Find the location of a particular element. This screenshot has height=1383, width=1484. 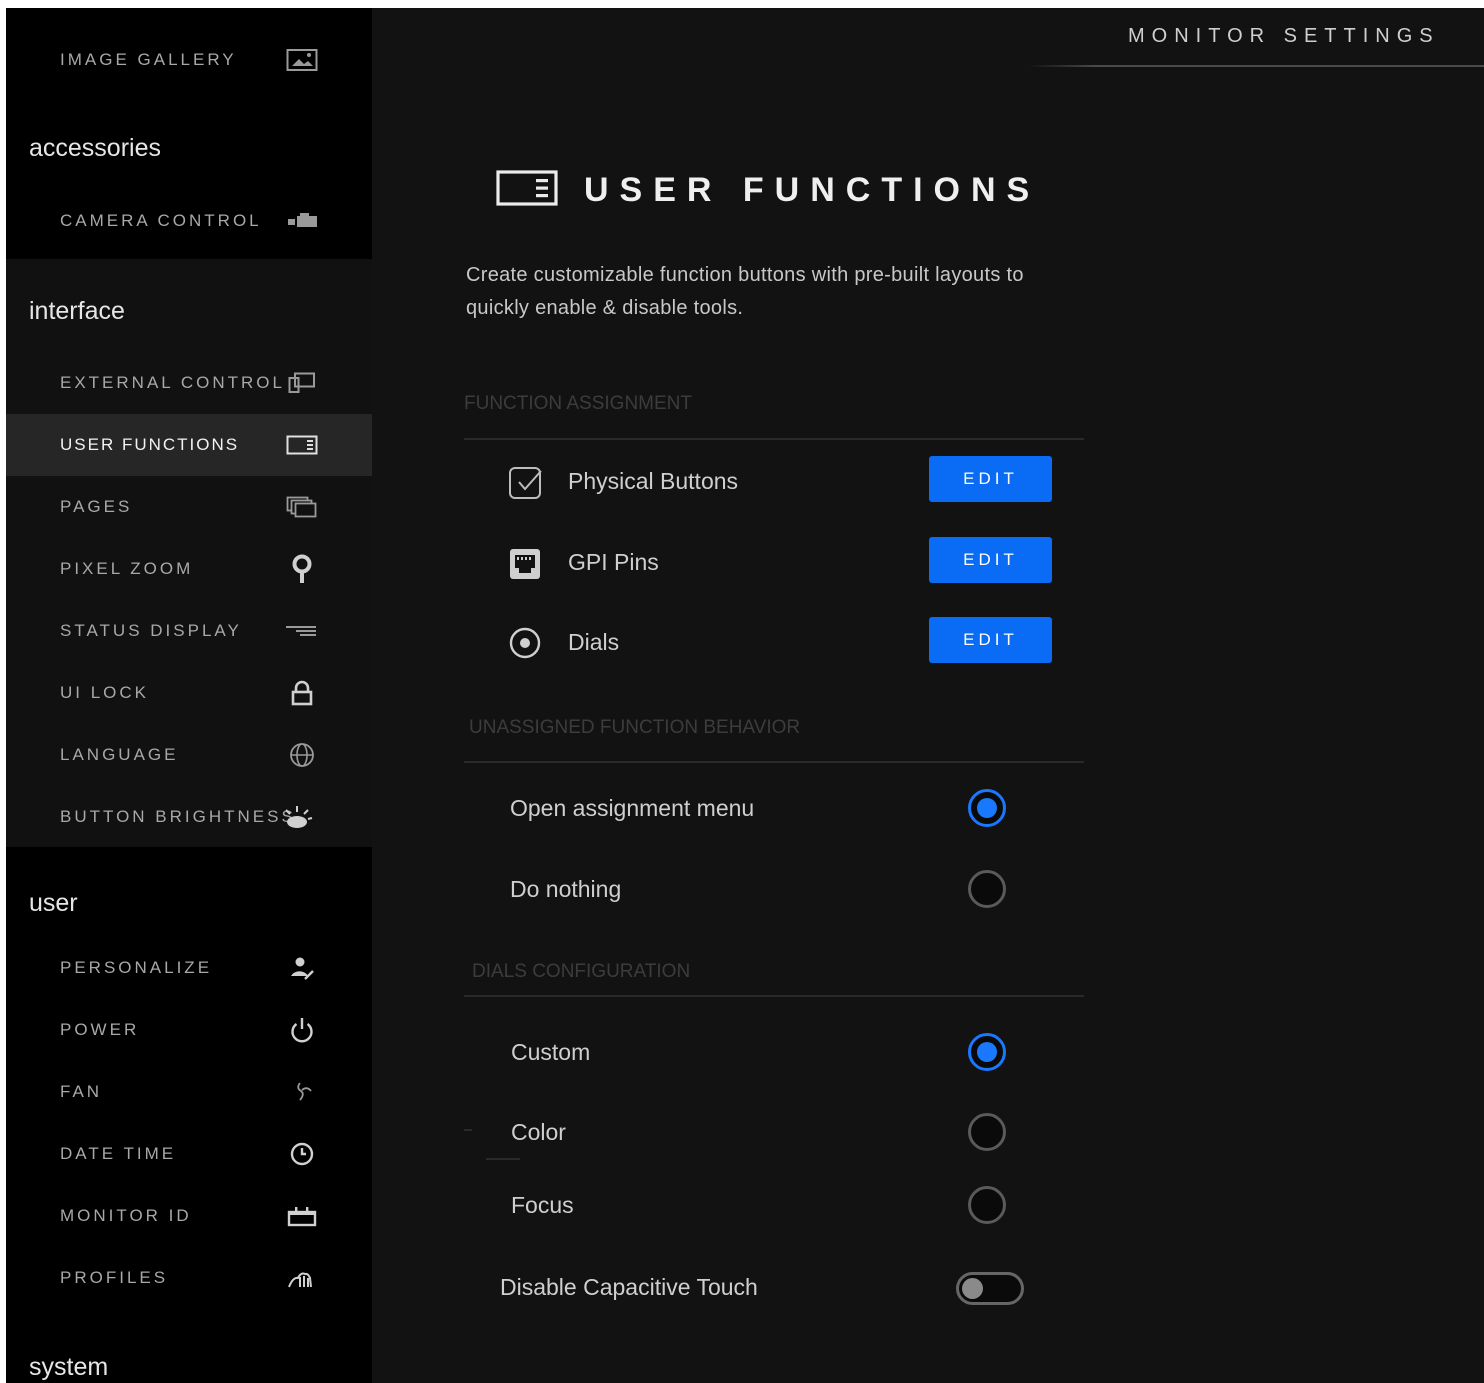

sidebar-item-label: MONITOR ID is located at coordinates (126, 1215).